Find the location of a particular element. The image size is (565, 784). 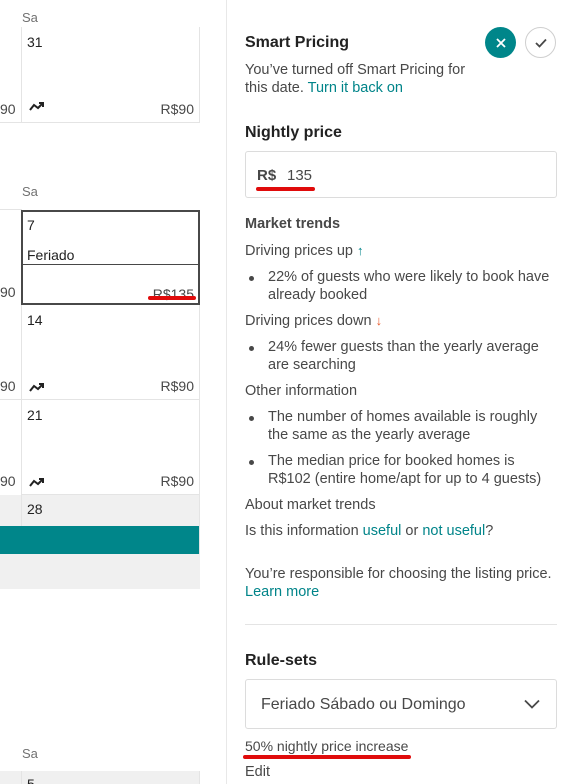

market-trends-title: Market trends is located at coordinates (293, 224).